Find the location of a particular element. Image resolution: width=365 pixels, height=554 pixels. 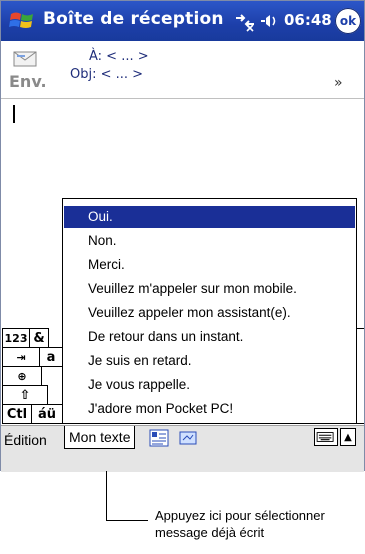

input-panel-button is located at coordinates (326, 437).